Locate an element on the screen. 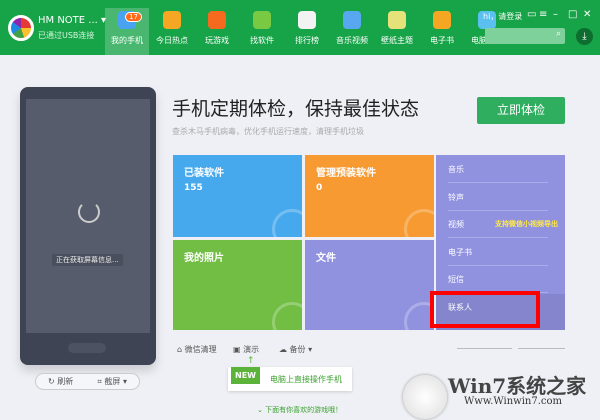 This screenshot has height=420, width=600. promo-text: 电脑上直接操作手机 is located at coordinates (306, 379).